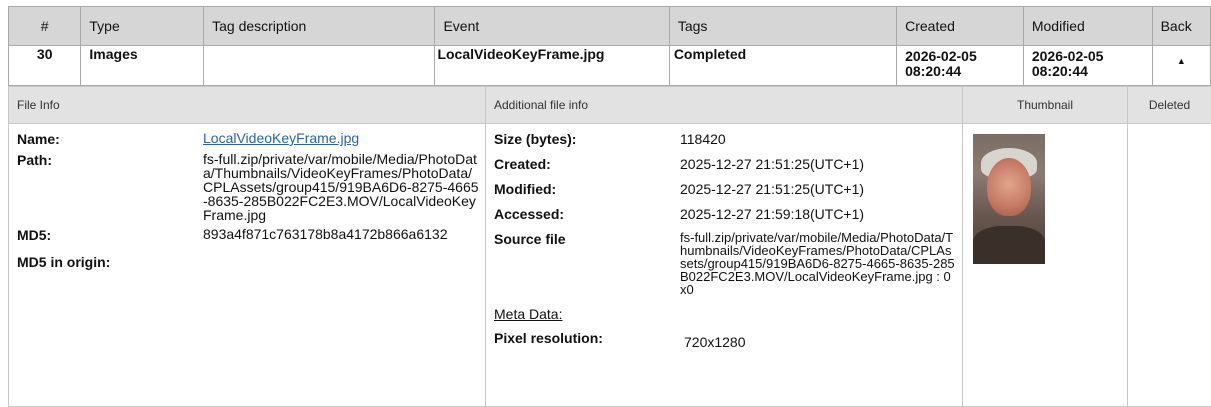 This screenshot has width=1211, height=407. What do you see at coordinates (1067, 56) in the screenshot?
I see `row-modified-date: 2026-02-05` at bounding box center [1067, 56].